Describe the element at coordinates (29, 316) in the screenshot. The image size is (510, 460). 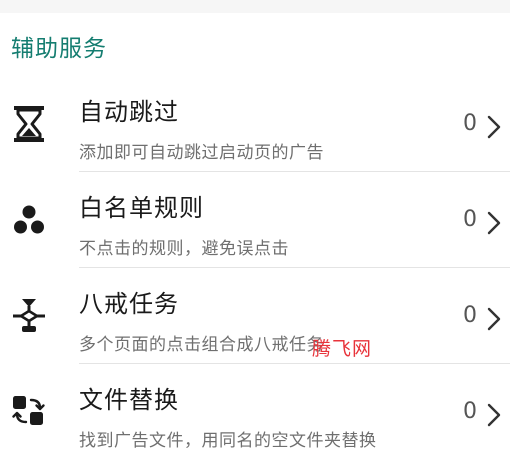
I see `flow-chart-icon` at that location.